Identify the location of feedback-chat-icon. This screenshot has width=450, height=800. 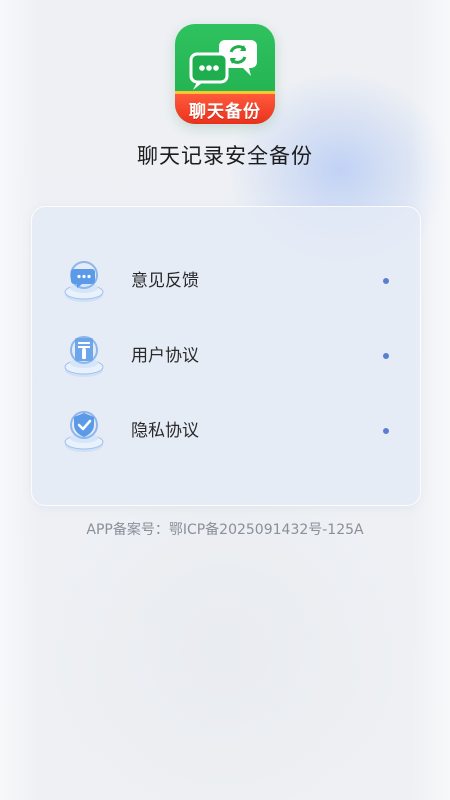
(84, 281).